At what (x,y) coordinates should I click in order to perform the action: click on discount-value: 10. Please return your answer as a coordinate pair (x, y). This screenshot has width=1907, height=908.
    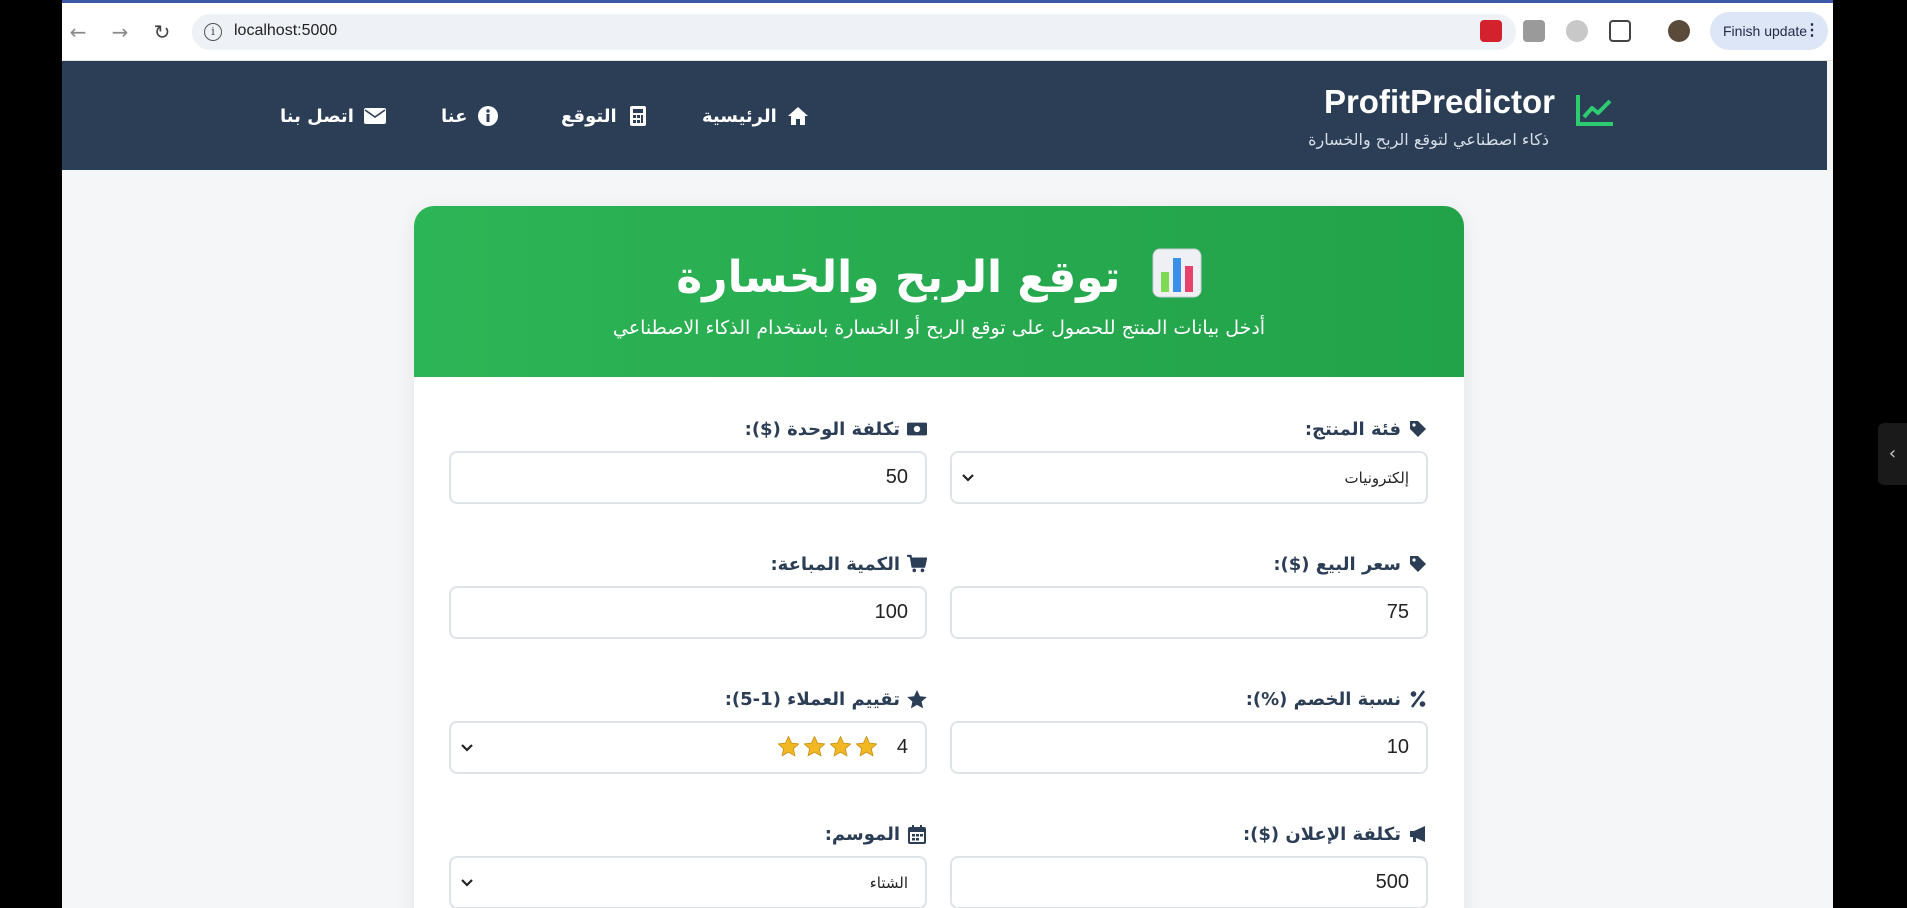
    Looking at the image, I should click on (1397, 747).